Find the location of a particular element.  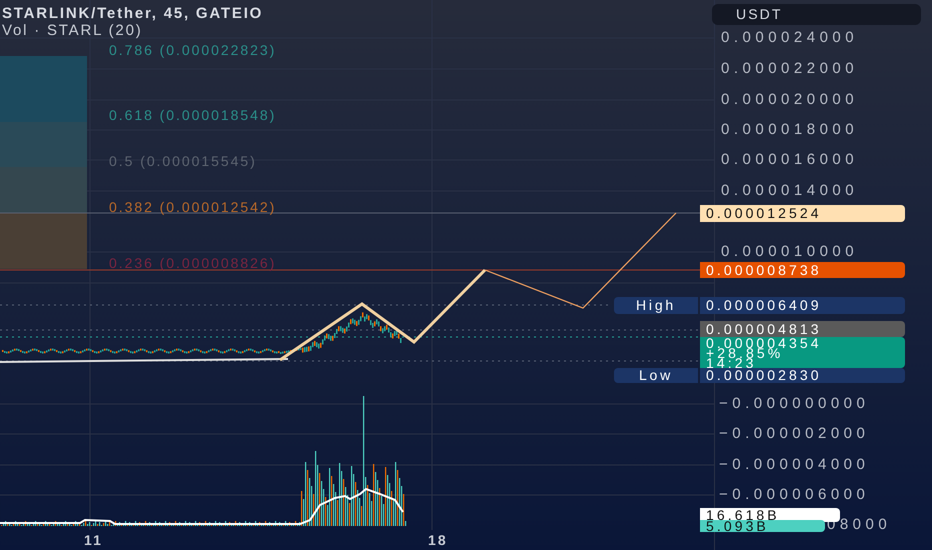

price-tick: −0.000006000 is located at coordinates (794, 495).